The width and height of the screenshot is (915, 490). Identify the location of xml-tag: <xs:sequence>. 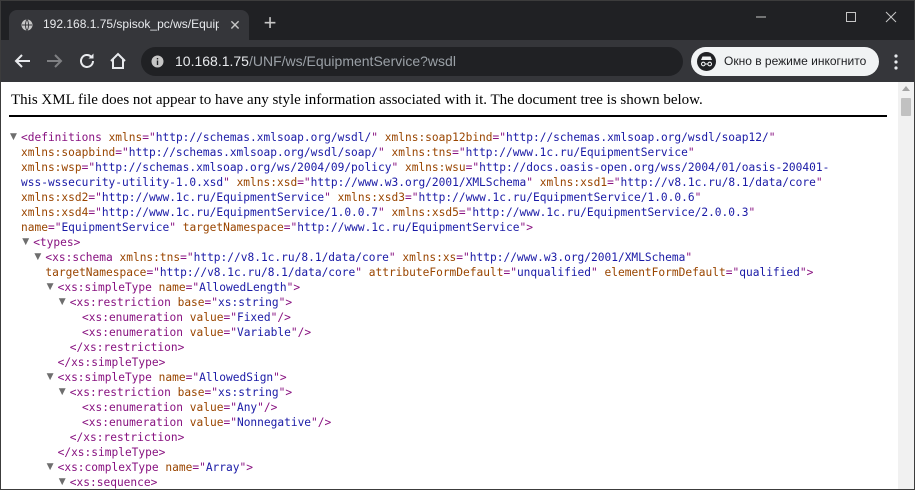
(113, 482).